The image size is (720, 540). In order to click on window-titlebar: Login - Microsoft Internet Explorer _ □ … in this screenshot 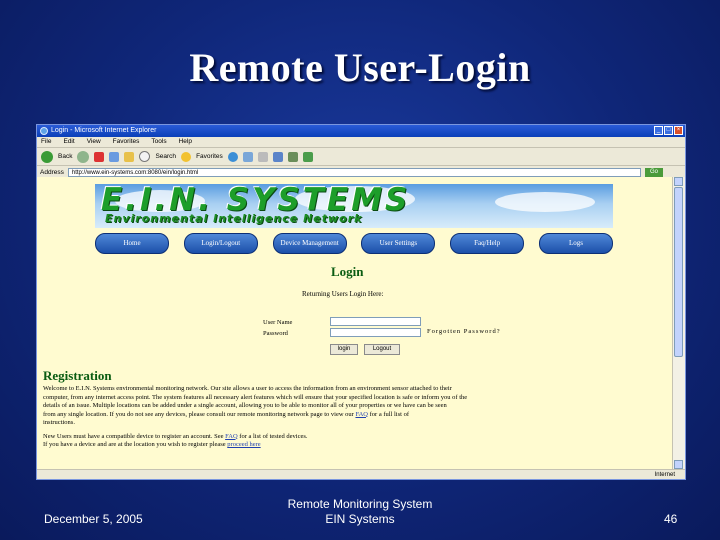, I will do `click(361, 131)`.